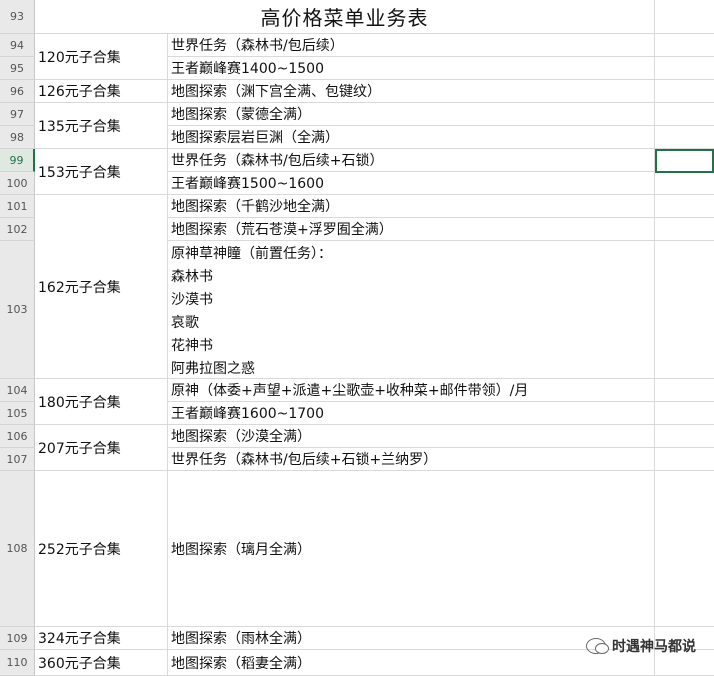 This screenshot has width=714, height=676. Describe the element at coordinates (17, 206) in the screenshot. I see `row-header: 101` at that location.